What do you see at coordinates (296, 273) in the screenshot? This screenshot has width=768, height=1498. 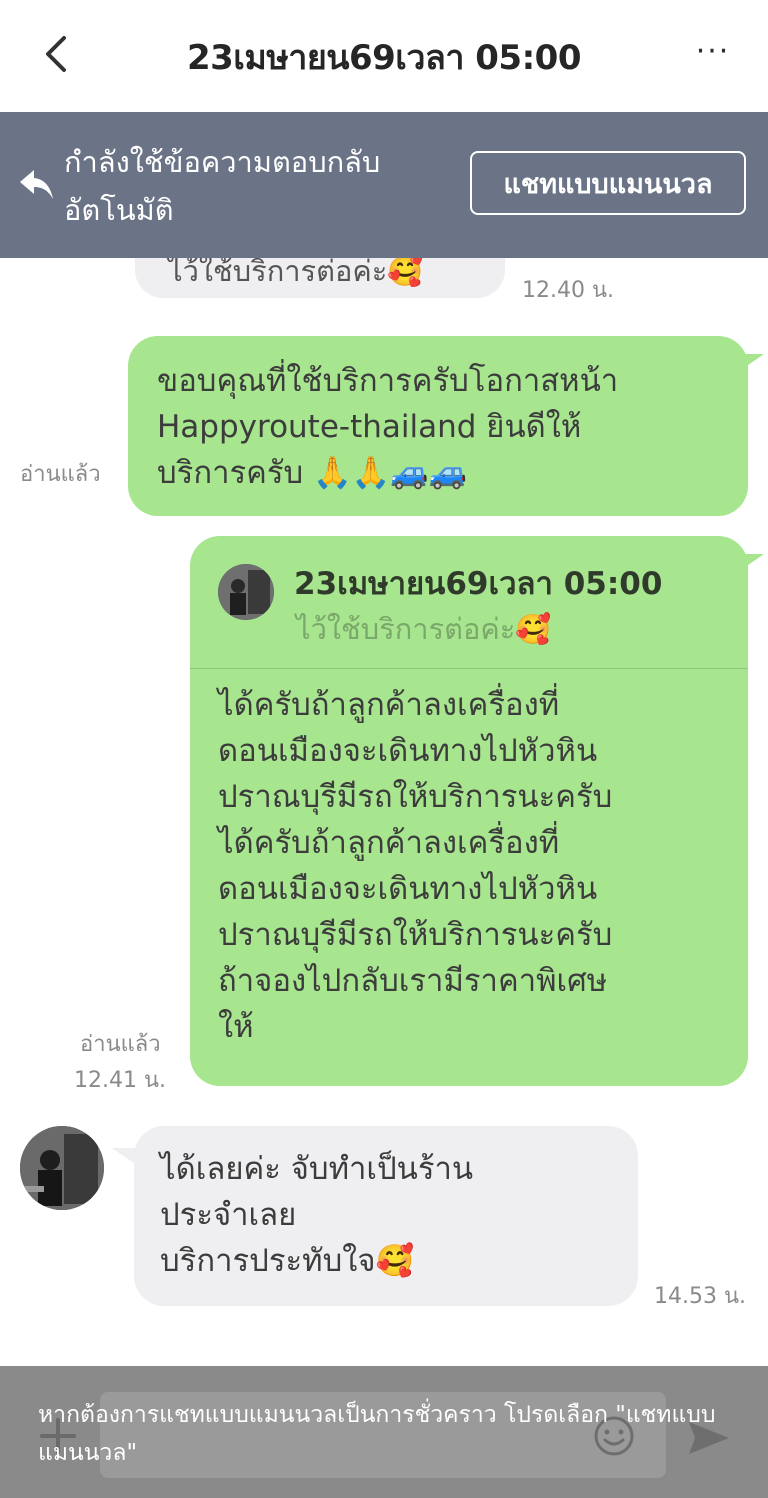 I see `partial-message-text: ไว้ใช้บริการต่อค่ะ🥰` at bounding box center [296, 273].